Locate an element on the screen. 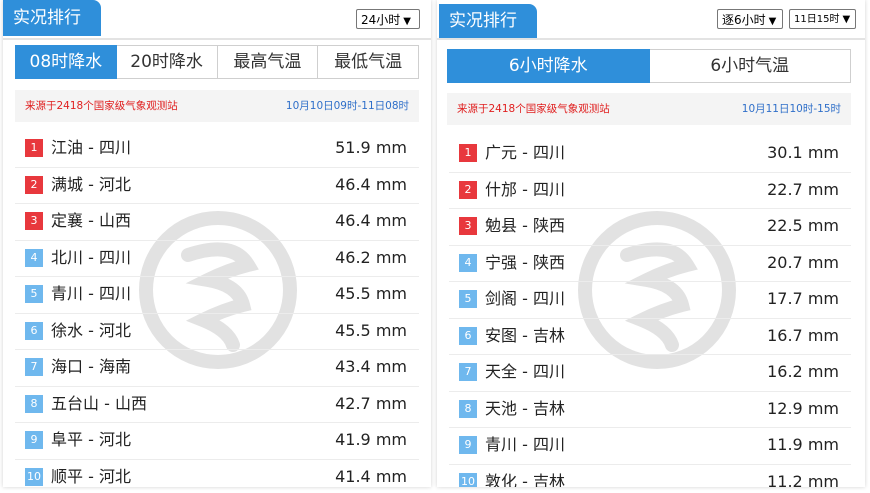 Image resolution: width=870 pixels, height=493 pixels. period-select: 24小时 ▼ is located at coordinates (388, 19).